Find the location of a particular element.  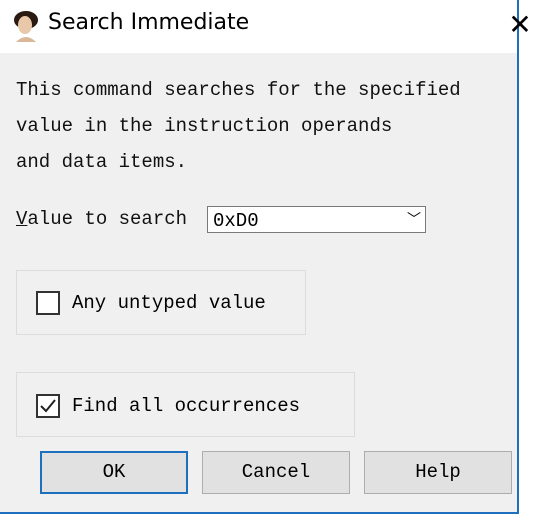

close-button: ✕ is located at coordinates (520, 25).